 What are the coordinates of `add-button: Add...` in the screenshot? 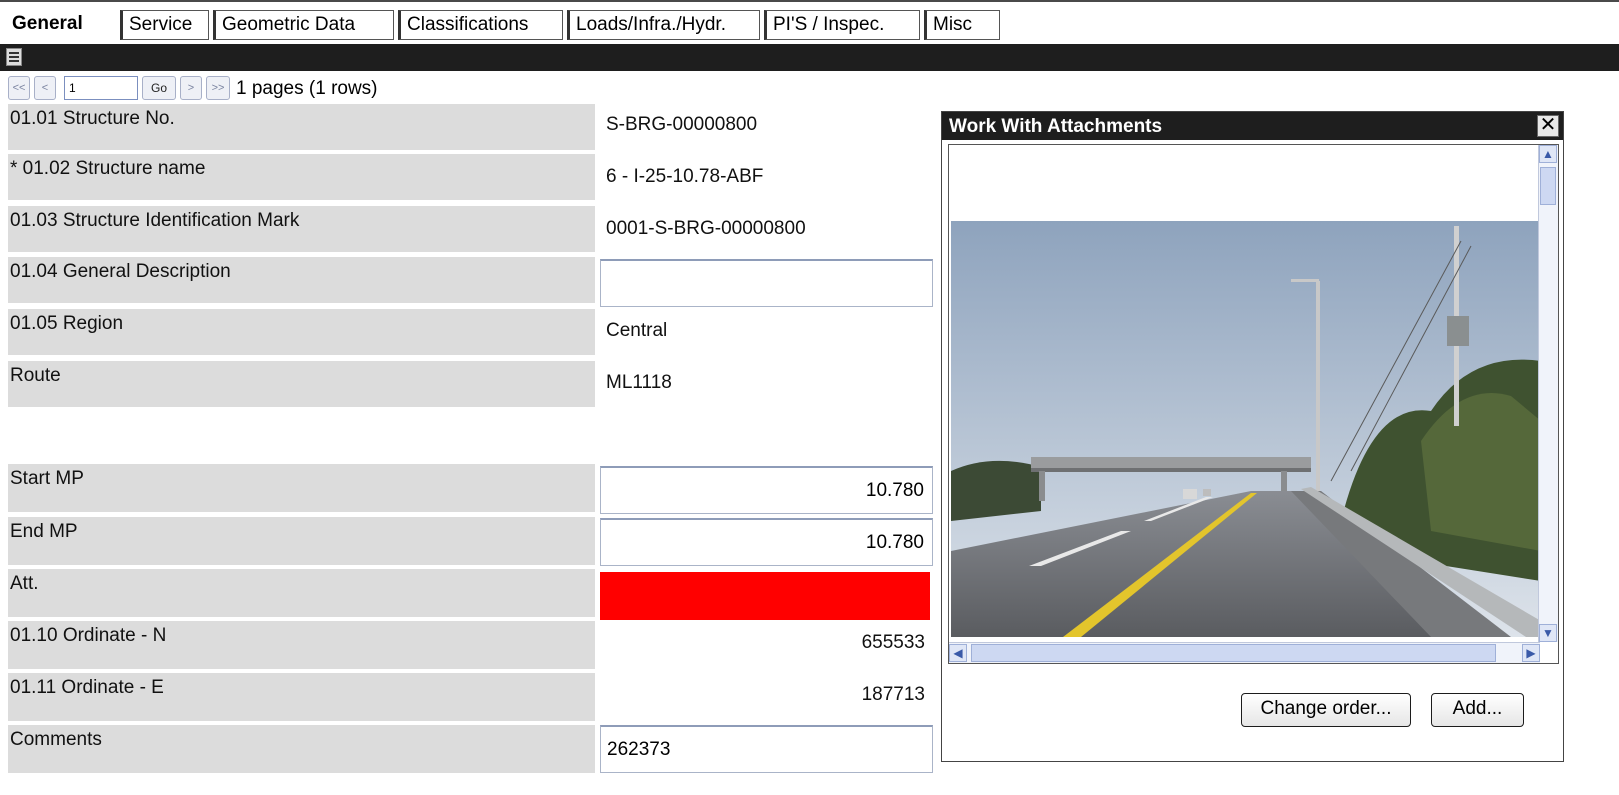 It's located at (1477, 710).